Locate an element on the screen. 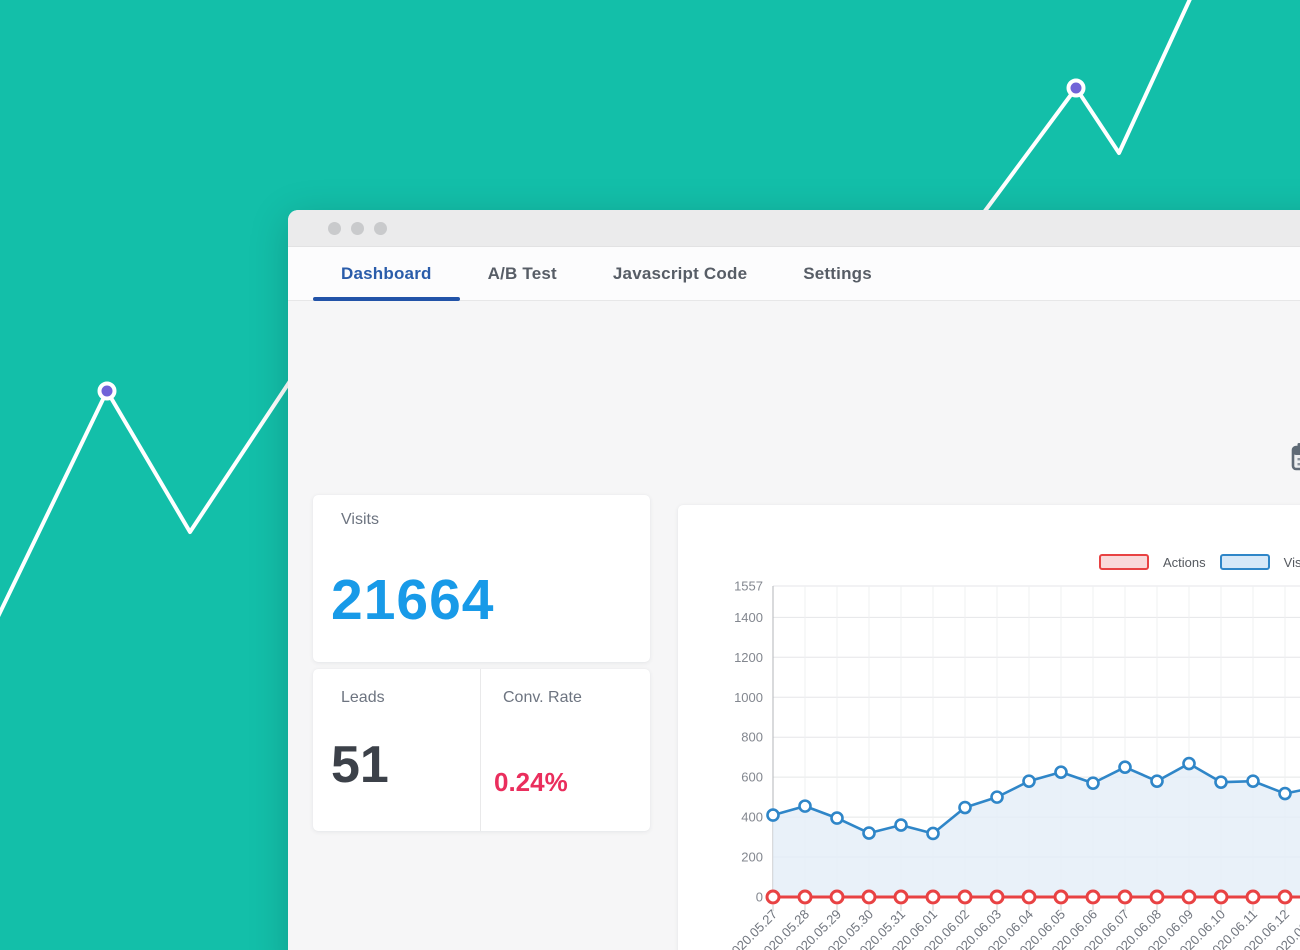  tab-settings: Settings is located at coordinates (837, 273).